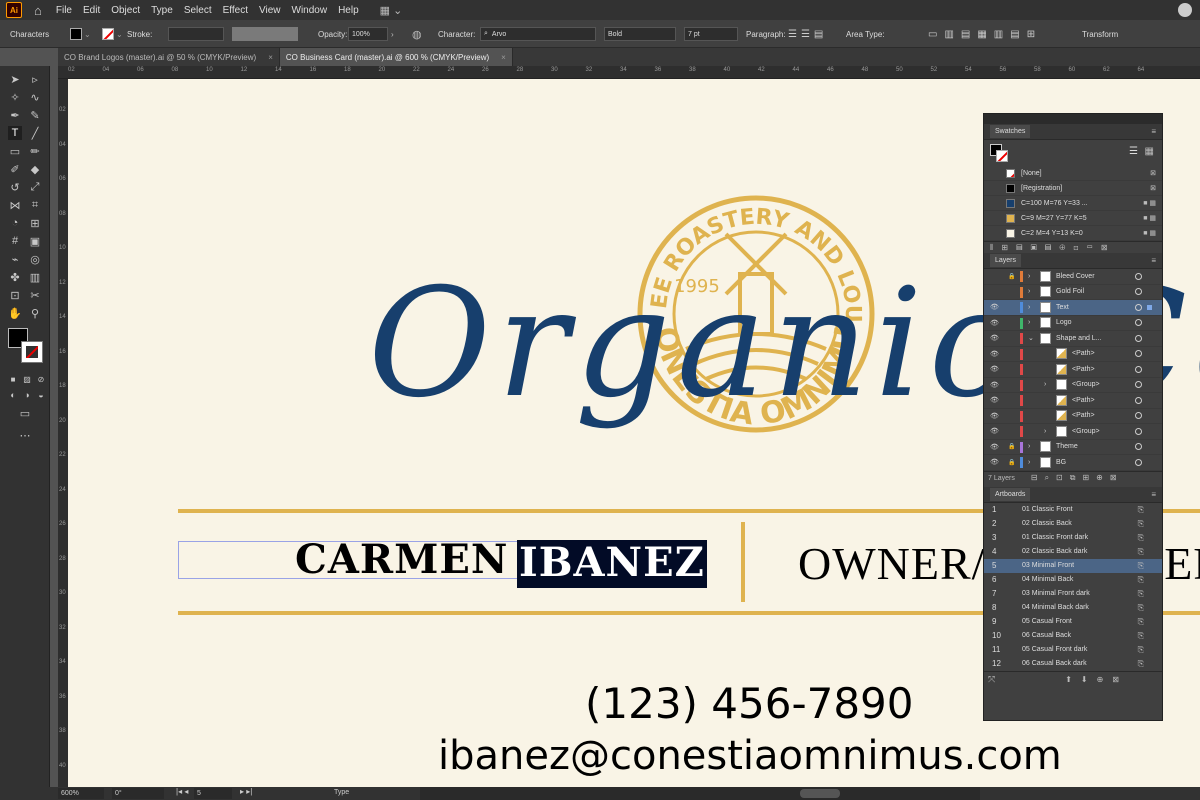 This screenshot has height=800, width=1200. Describe the element at coordinates (538, 34) in the screenshot. I see `font-family-field: ⌕ Arvo` at that location.